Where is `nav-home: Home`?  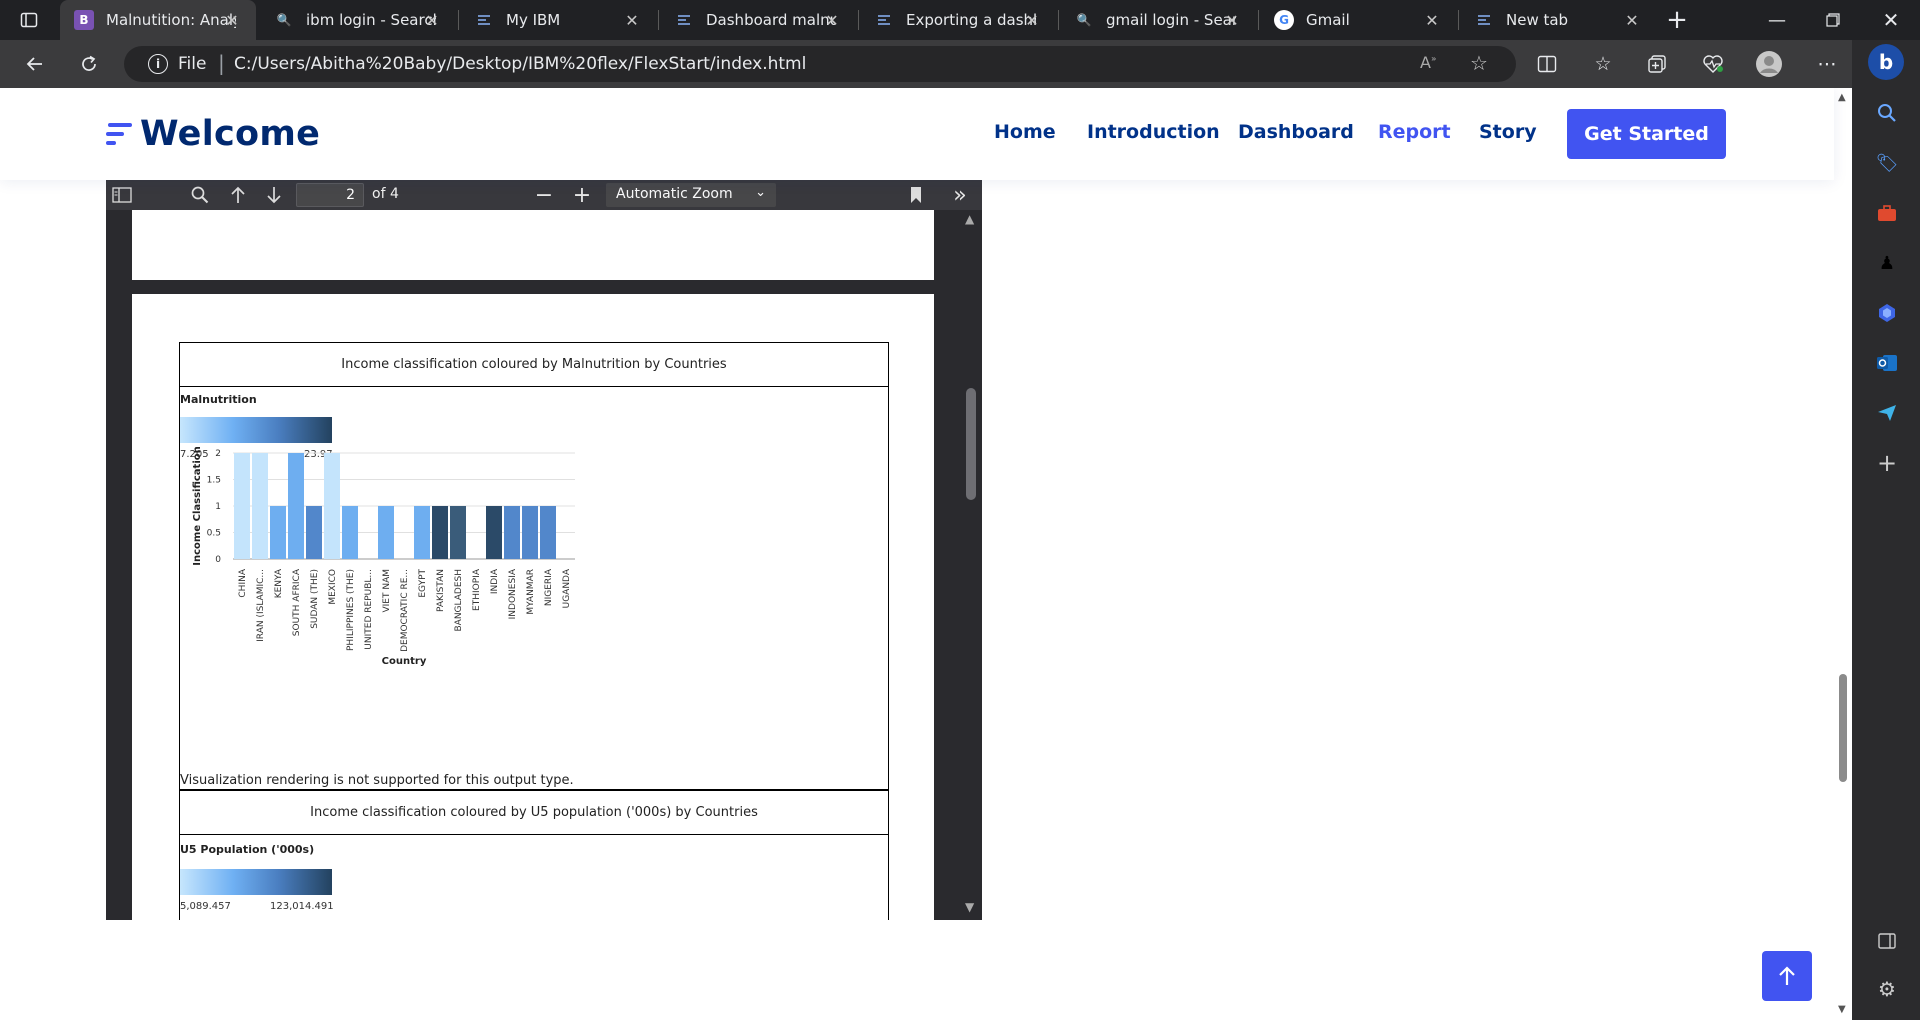
nav-home: Home is located at coordinates (1025, 132).